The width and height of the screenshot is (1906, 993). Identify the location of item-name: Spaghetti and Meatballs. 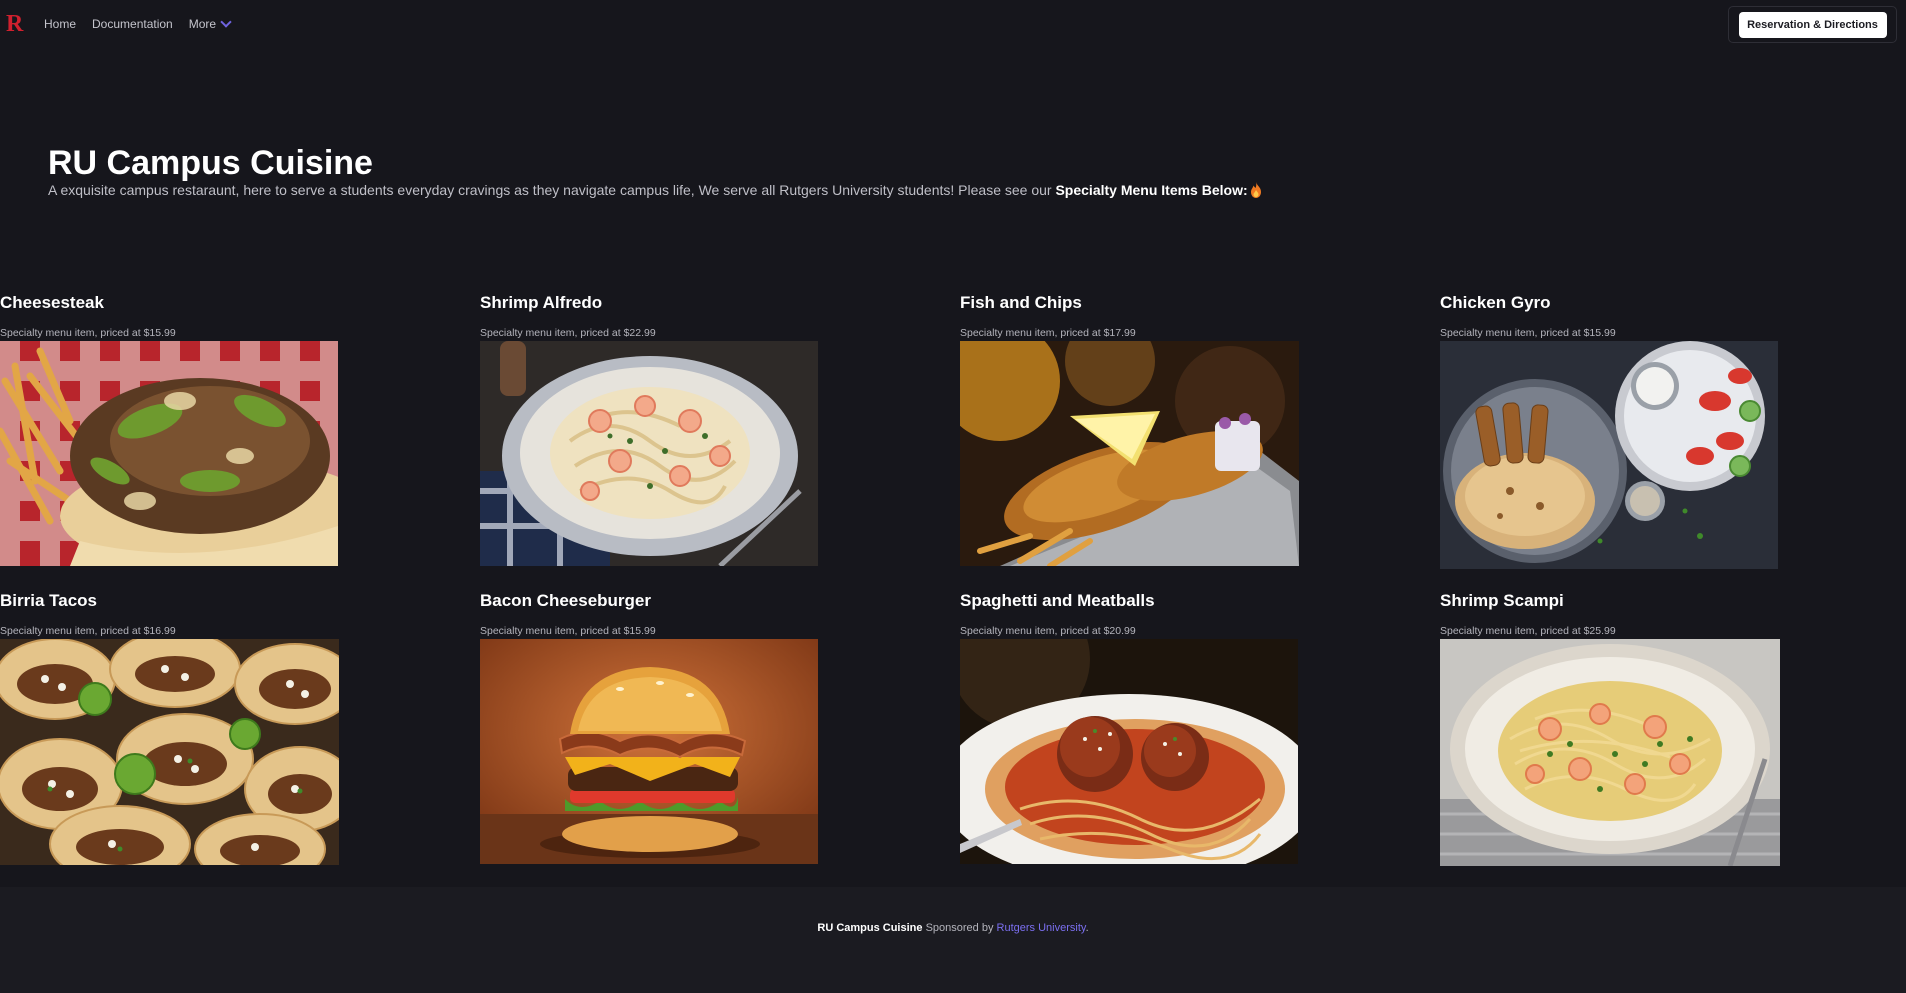
(1057, 600).